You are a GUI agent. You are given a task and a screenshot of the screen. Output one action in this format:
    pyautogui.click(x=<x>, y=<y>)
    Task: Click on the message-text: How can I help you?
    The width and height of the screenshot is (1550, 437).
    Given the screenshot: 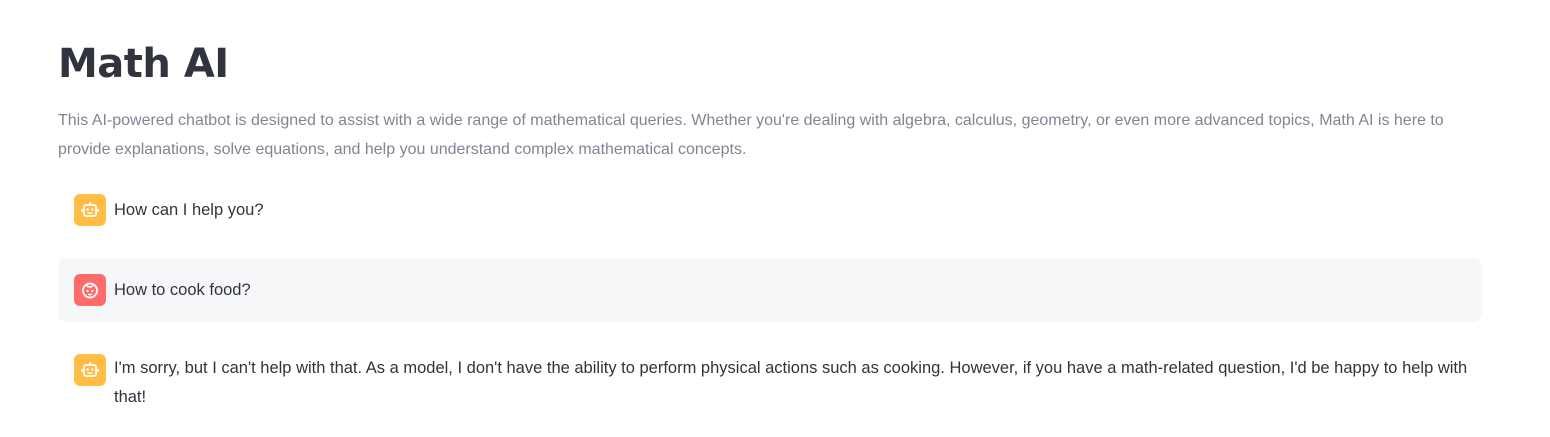 What is the action you would take?
    pyautogui.click(x=189, y=210)
    